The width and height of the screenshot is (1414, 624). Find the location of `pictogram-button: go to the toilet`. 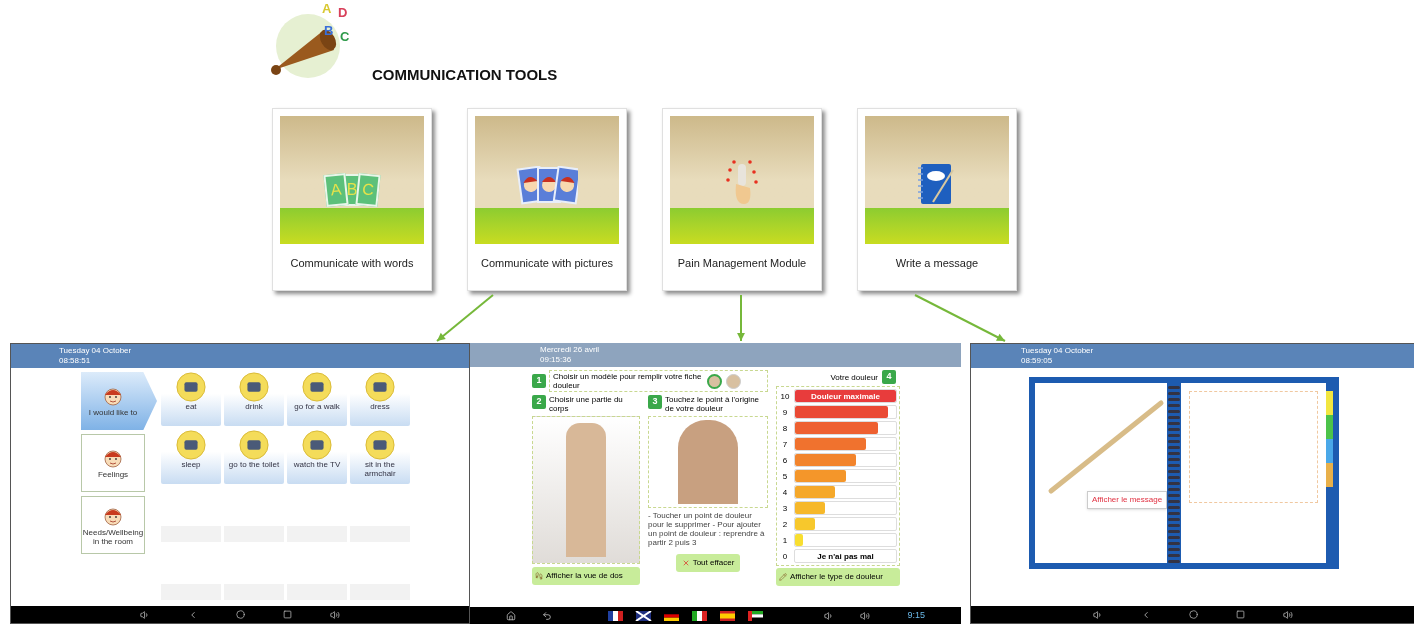

pictogram-button: go to the toilet is located at coordinates (254, 457).